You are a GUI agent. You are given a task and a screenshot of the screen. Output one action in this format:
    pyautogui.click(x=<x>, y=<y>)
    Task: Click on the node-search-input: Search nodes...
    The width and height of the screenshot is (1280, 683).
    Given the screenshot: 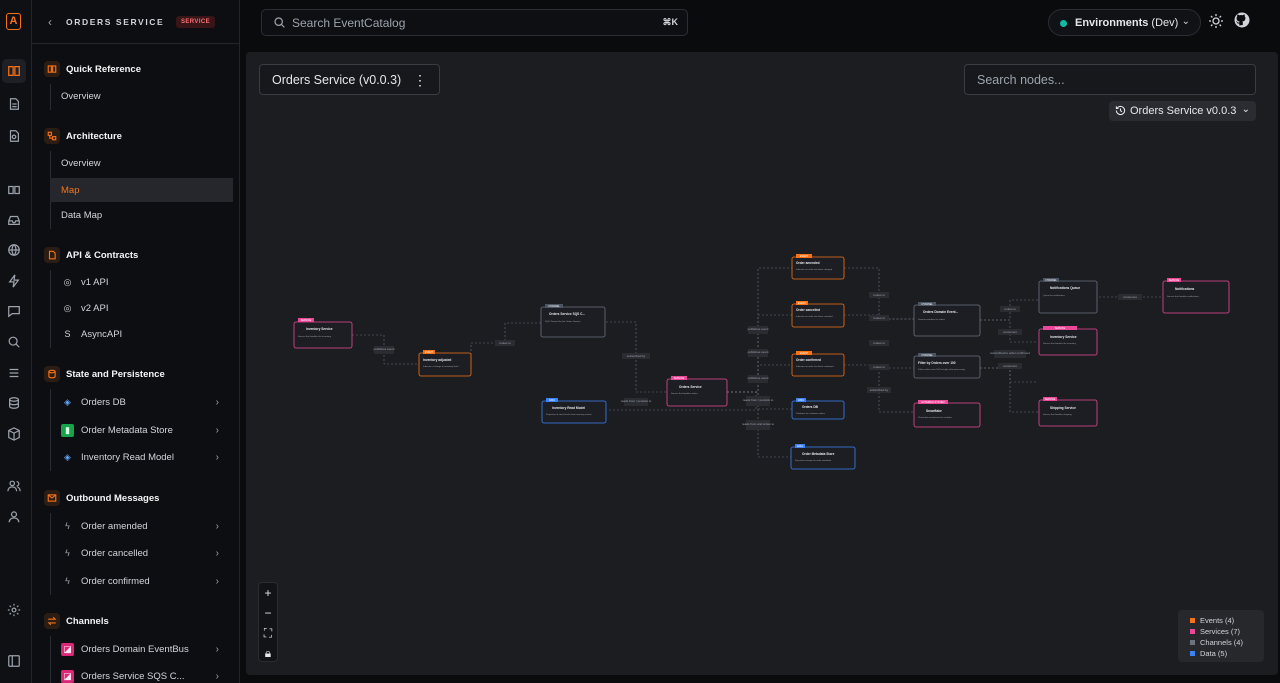 What is the action you would take?
    pyautogui.click(x=1110, y=79)
    